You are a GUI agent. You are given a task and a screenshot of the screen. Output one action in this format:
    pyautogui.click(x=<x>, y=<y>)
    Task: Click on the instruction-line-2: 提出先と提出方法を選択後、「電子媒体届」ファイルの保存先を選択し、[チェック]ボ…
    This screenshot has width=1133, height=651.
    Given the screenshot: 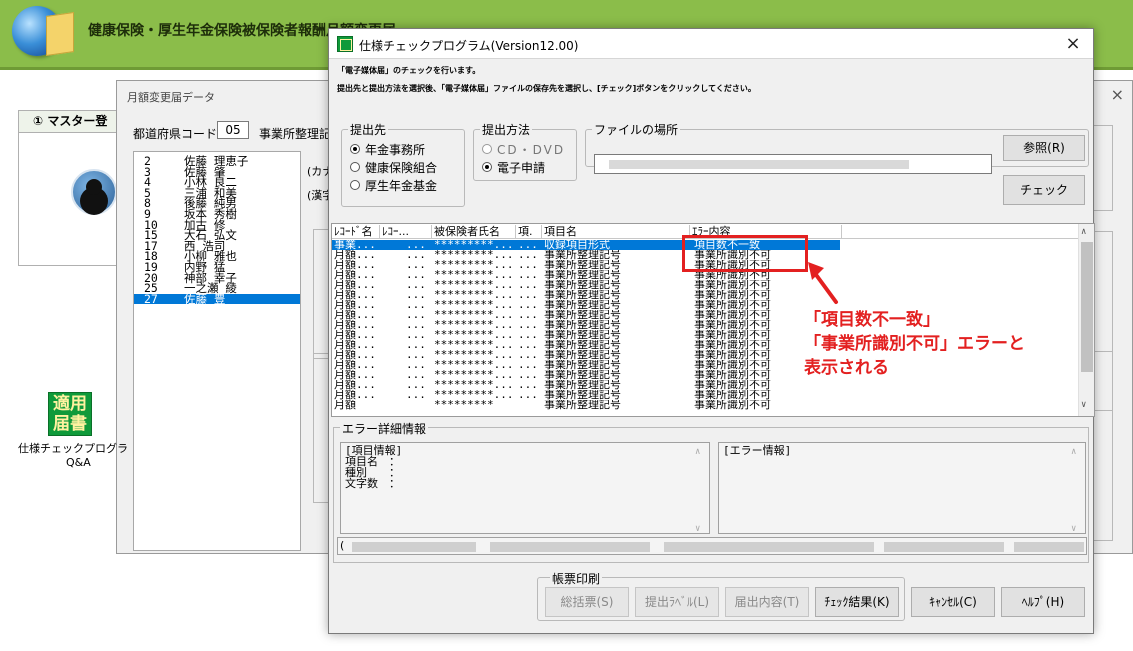 What is the action you would take?
    pyautogui.click(x=546, y=88)
    